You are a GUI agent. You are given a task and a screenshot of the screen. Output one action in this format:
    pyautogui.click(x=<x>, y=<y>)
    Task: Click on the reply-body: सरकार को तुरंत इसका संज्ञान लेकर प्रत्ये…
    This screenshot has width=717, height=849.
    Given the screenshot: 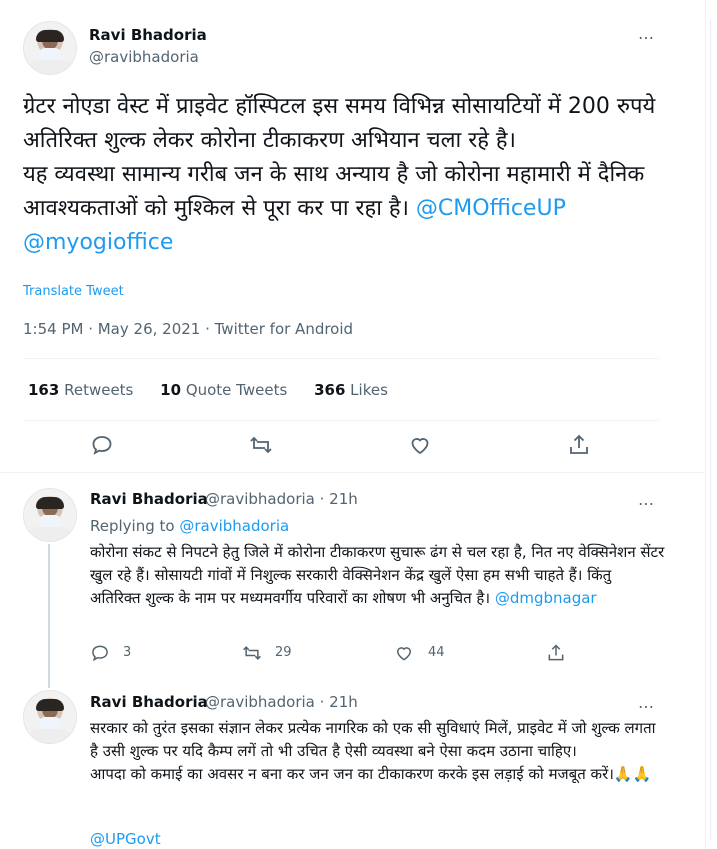 What is the action you would take?
    pyautogui.click(x=373, y=751)
    